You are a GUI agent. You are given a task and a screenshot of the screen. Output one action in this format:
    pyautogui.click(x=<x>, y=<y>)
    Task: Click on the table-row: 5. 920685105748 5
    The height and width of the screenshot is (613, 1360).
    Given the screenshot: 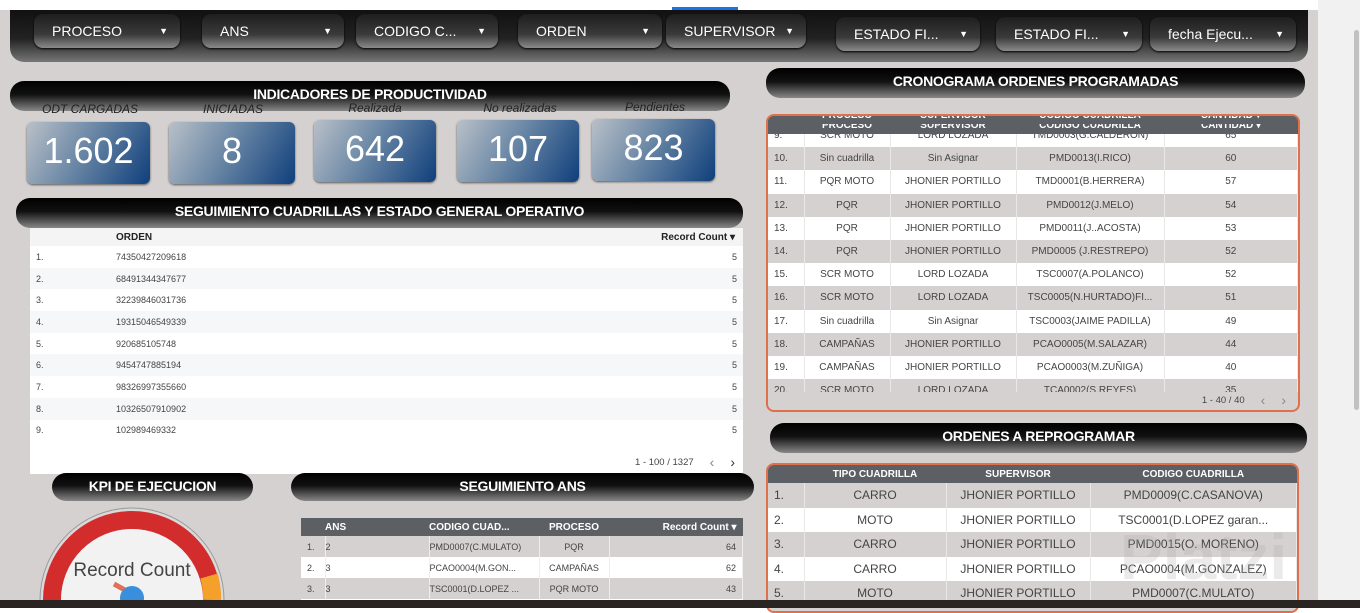 What is the action you would take?
    pyautogui.click(x=386, y=344)
    